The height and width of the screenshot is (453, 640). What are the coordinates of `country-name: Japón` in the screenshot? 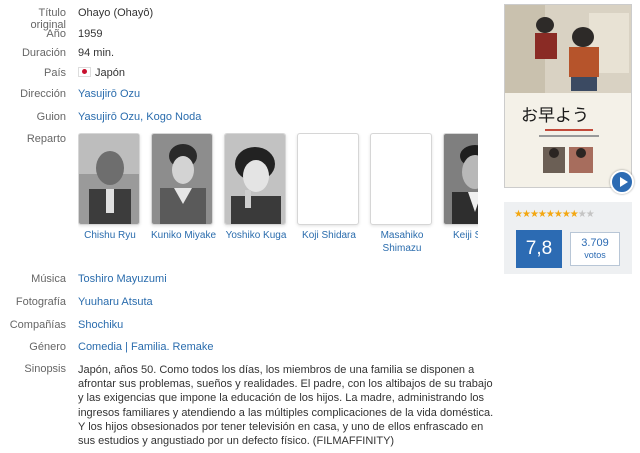 It's located at (110, 73).